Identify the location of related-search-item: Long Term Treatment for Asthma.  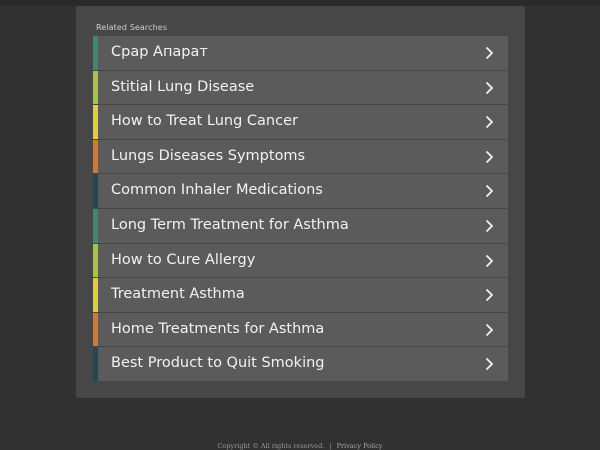
(300, 225).